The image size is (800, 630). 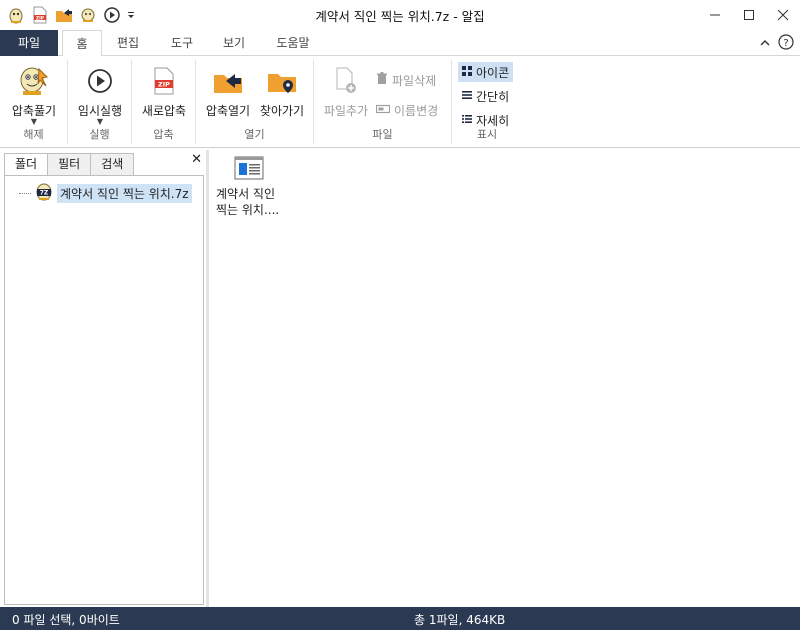 I want to click on group-compress: ZIP 새로압축 압축, so click(x=164, y=102).